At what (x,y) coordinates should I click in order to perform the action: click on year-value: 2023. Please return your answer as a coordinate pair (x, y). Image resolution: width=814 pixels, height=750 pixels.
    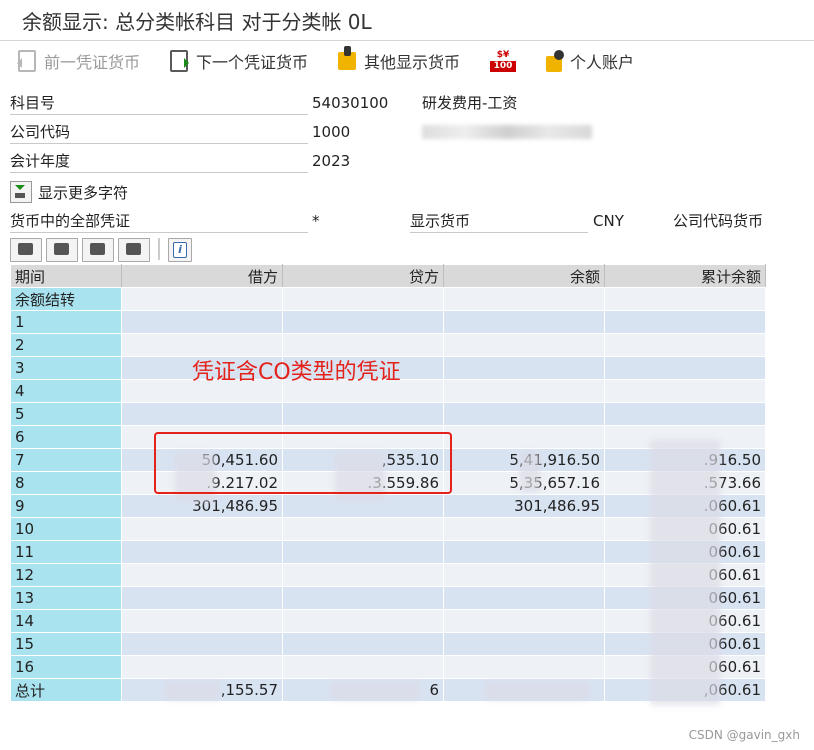
    Looking at the image, I should click on (331, 161).